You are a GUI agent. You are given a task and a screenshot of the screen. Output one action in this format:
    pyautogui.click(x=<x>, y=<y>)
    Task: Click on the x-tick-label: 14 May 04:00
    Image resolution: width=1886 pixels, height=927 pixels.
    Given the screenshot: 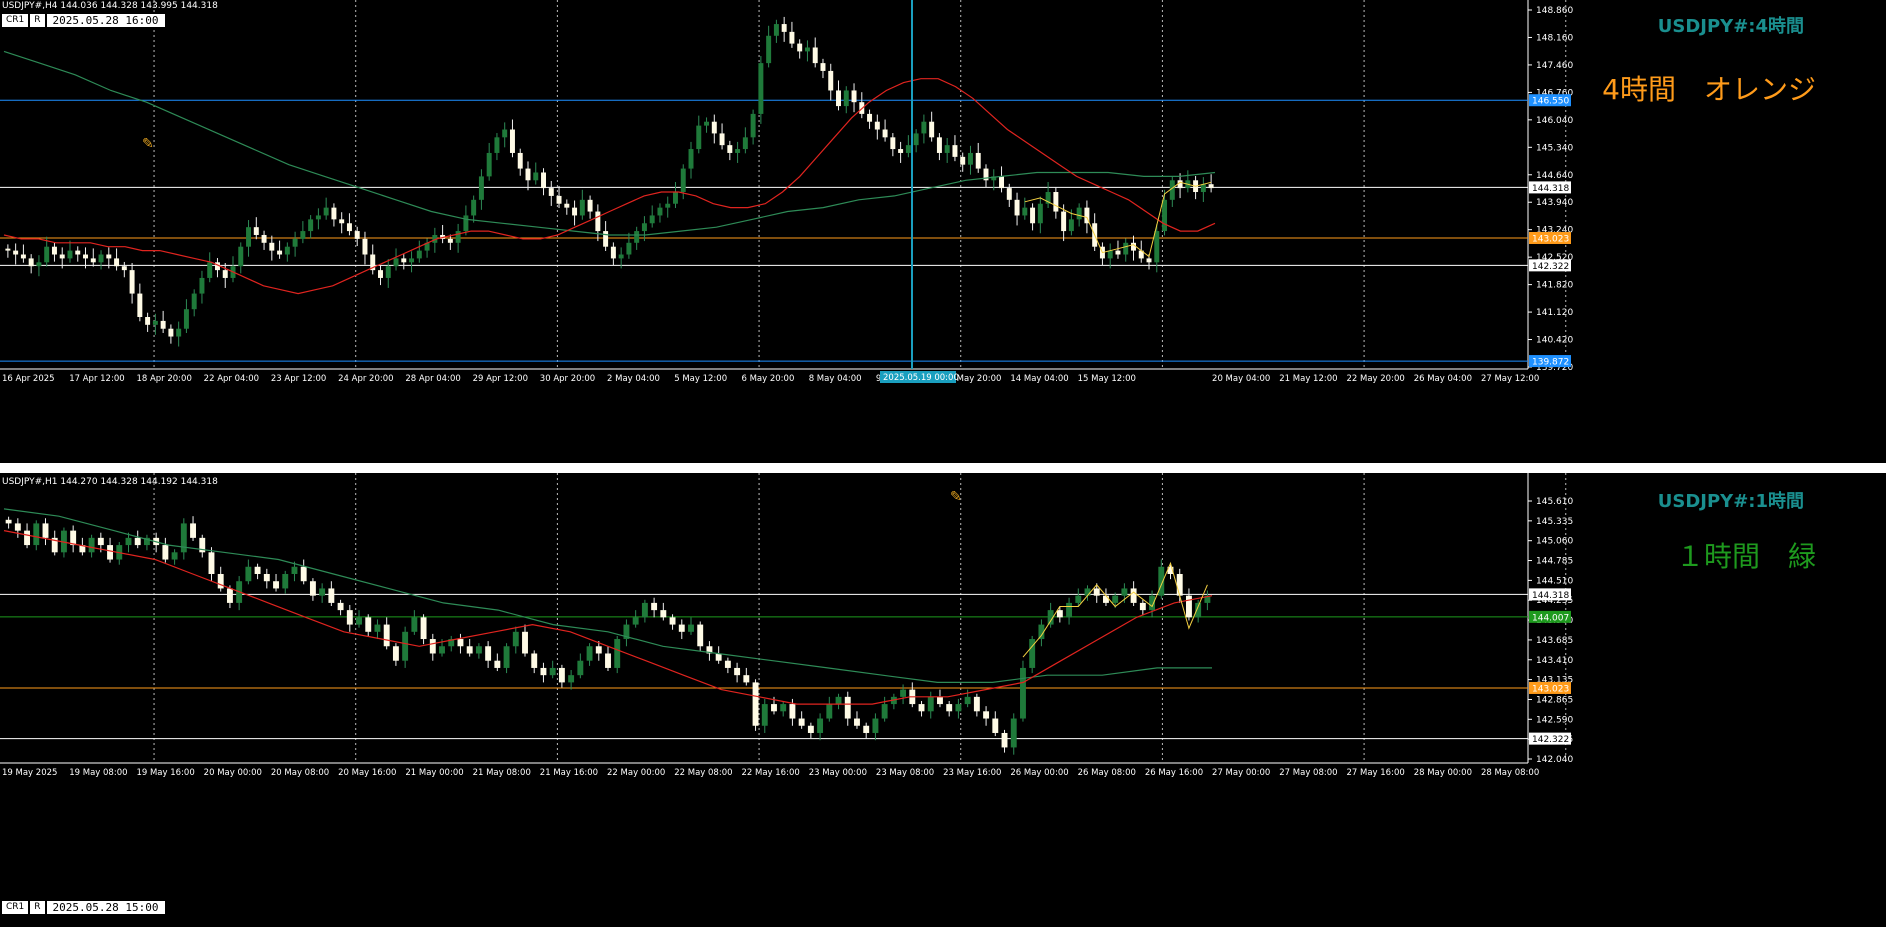 What is the action you would take?
    pyautogui.click(x=1039, y=379)
    